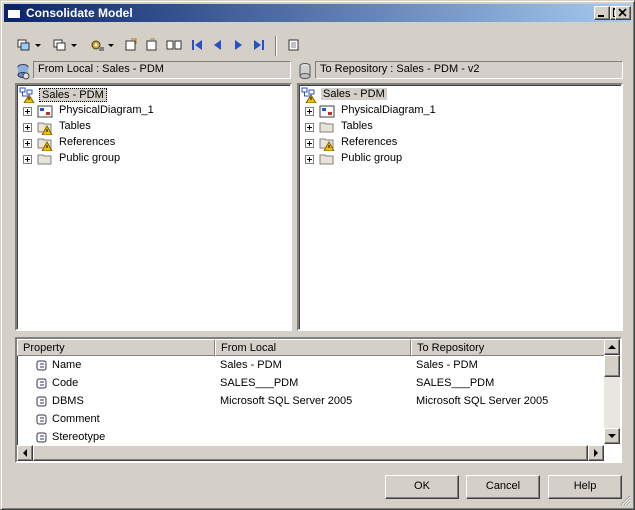 The image size is (635, 510). What do you see at coordinates (116, 347) in the screenshot?
I see `column-header-property: Property` at bounding box center [116, 347].